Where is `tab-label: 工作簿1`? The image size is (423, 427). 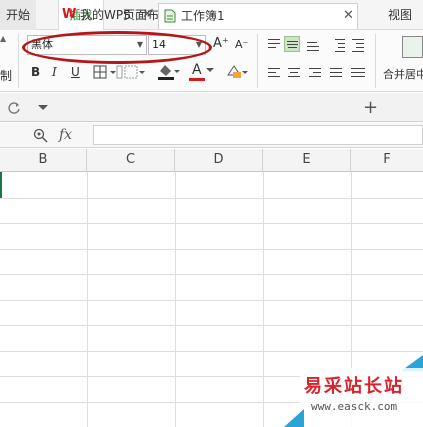 tab-label: 工作簿1 is located at coordinates (203, 16).